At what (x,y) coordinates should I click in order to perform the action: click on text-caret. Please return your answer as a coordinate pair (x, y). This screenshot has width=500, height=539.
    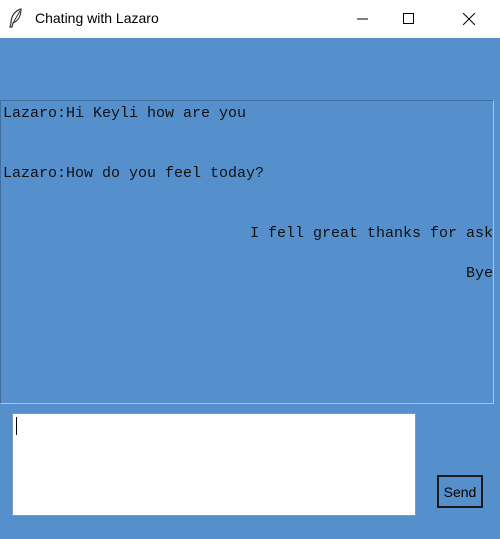
    Looking at the image, I should click on (16, 426).